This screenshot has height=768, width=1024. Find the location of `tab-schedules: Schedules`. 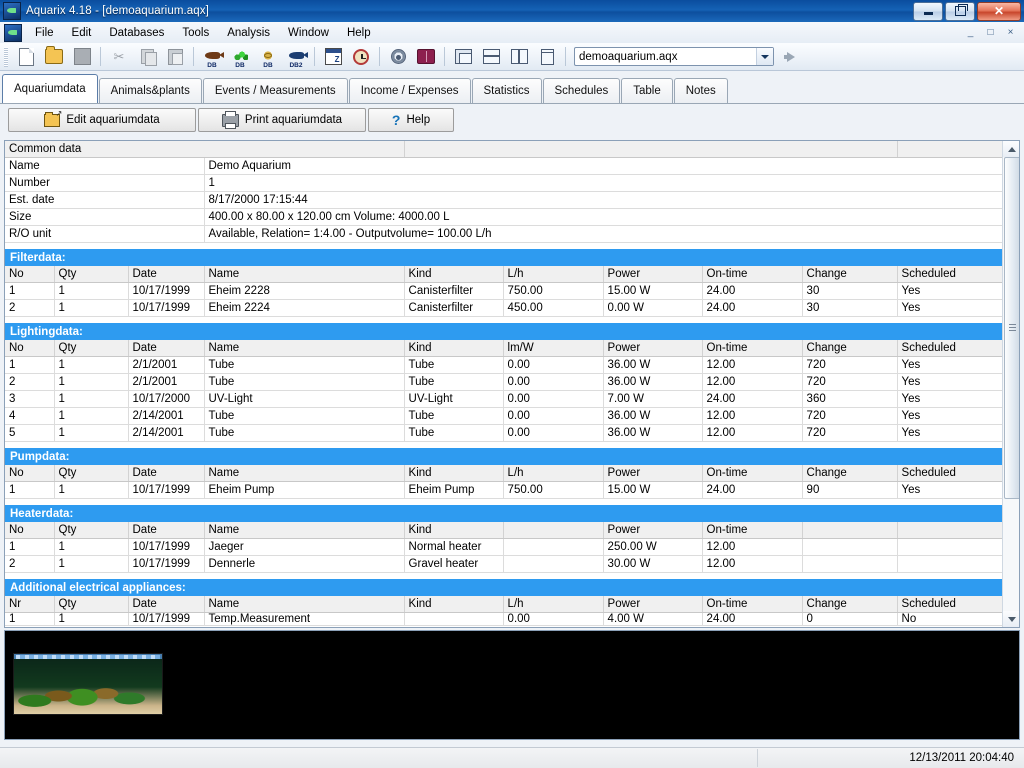

tab-schedules: Schedules is located at coordinates (581, 90).